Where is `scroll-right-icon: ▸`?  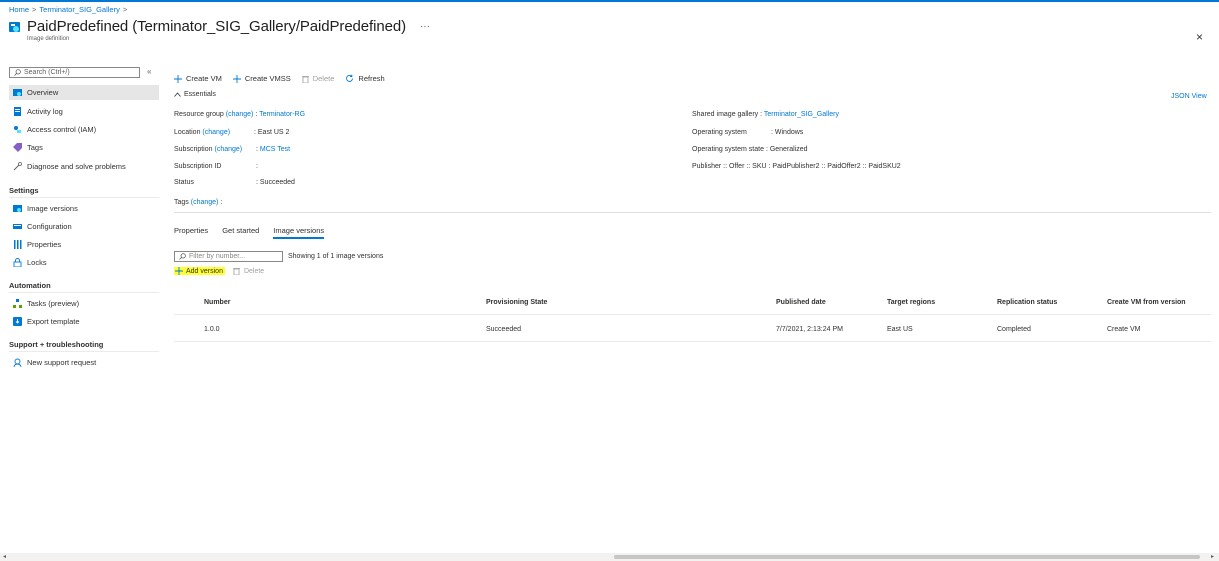
scroll-right-icon: ▸ is located at coordinates (1212, 556).